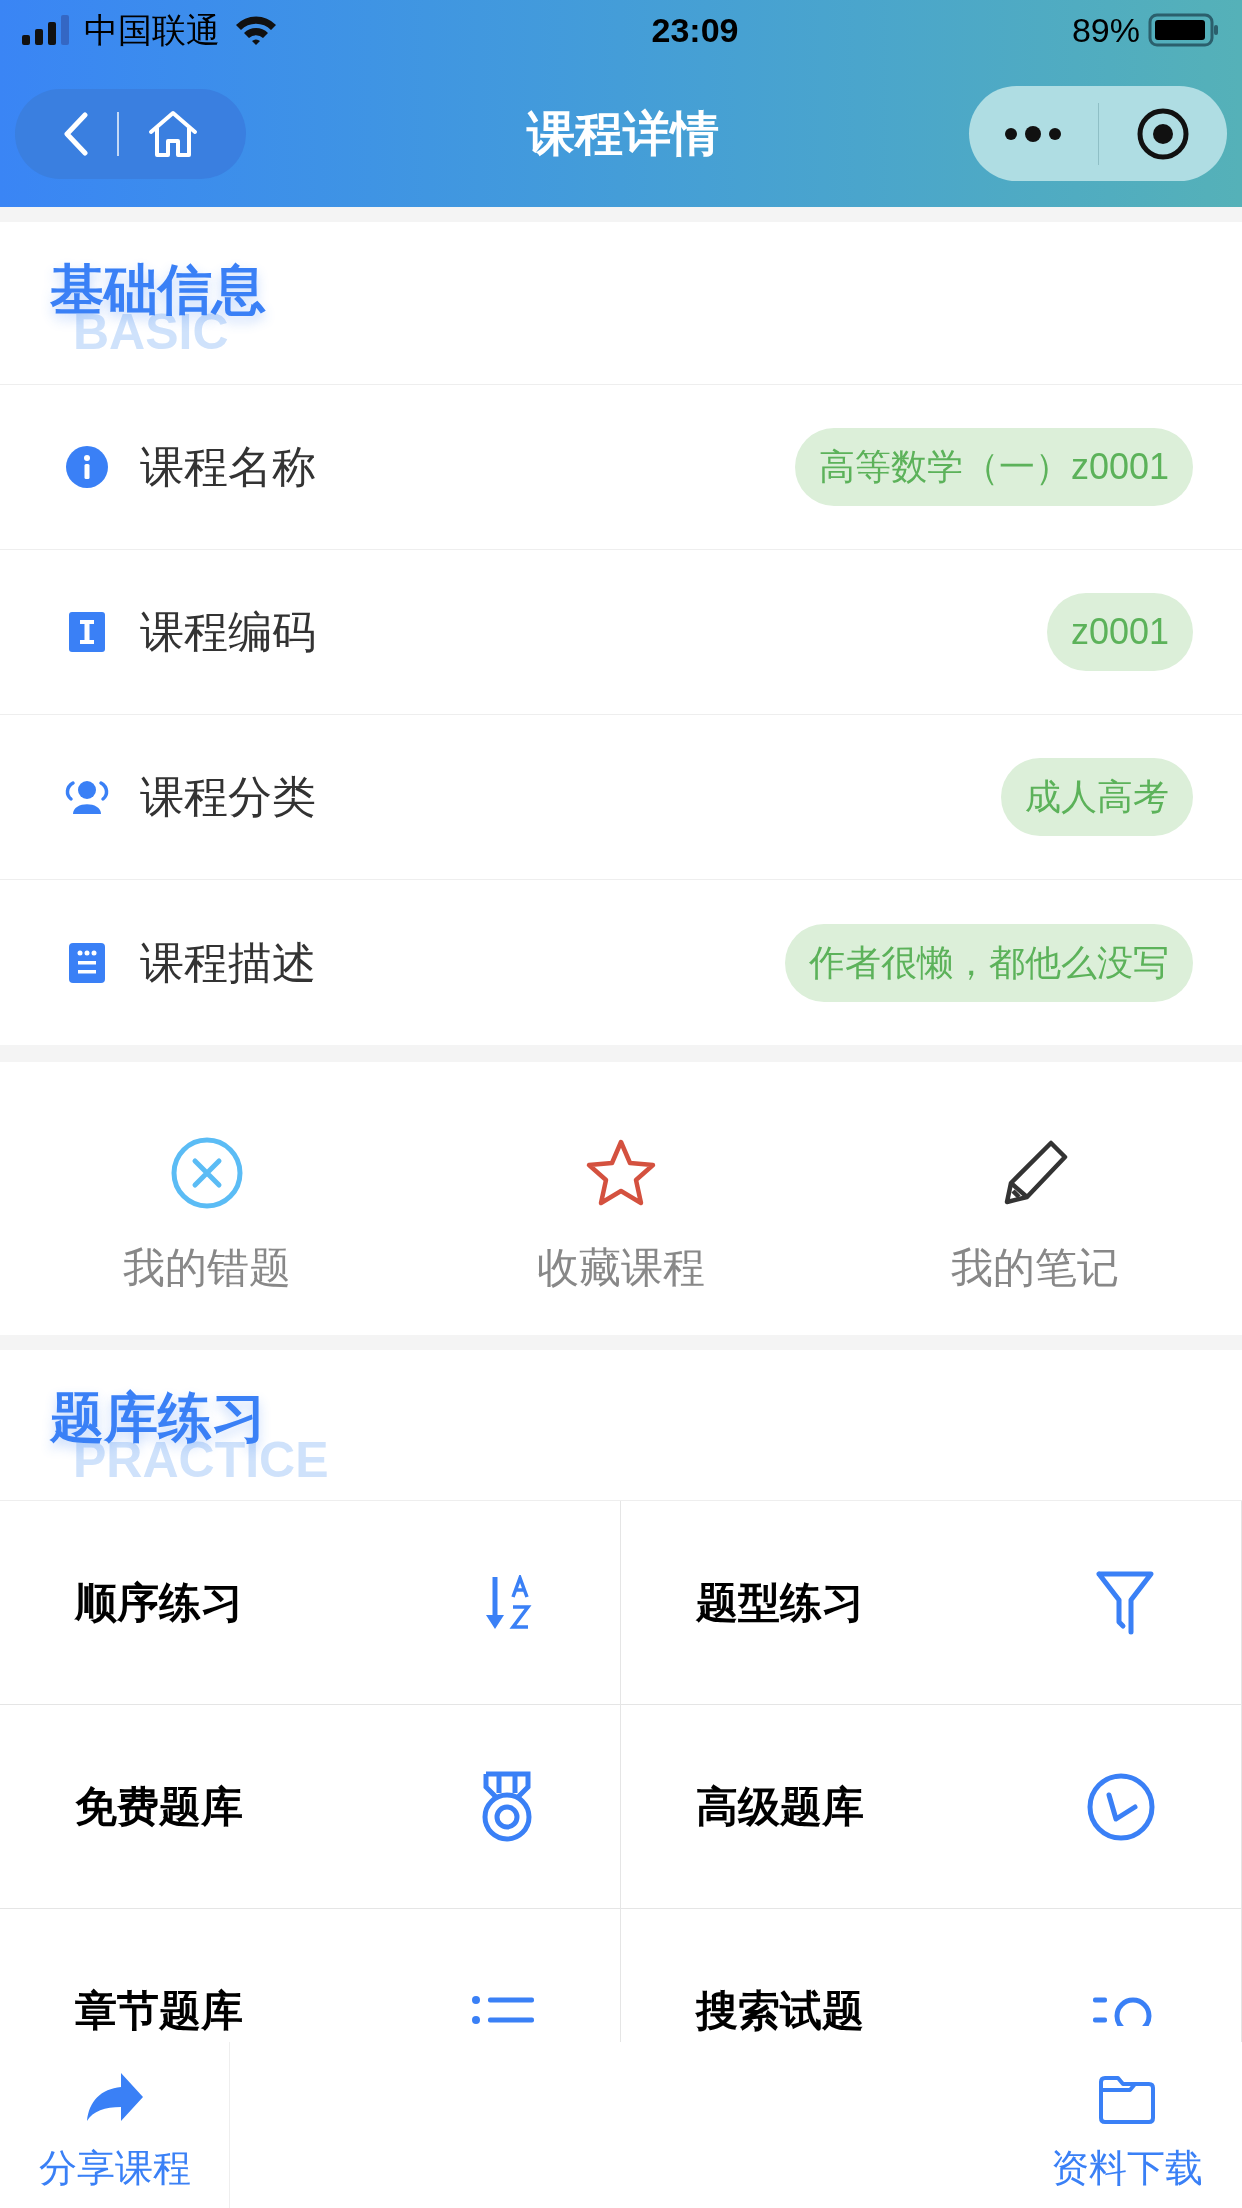 This screenshot has height=2208, width=1242. What do you see at coordinates (1105, 30) in the screenshot?
I see `battery-percent: 89%` at bounding box center [1105, 30].